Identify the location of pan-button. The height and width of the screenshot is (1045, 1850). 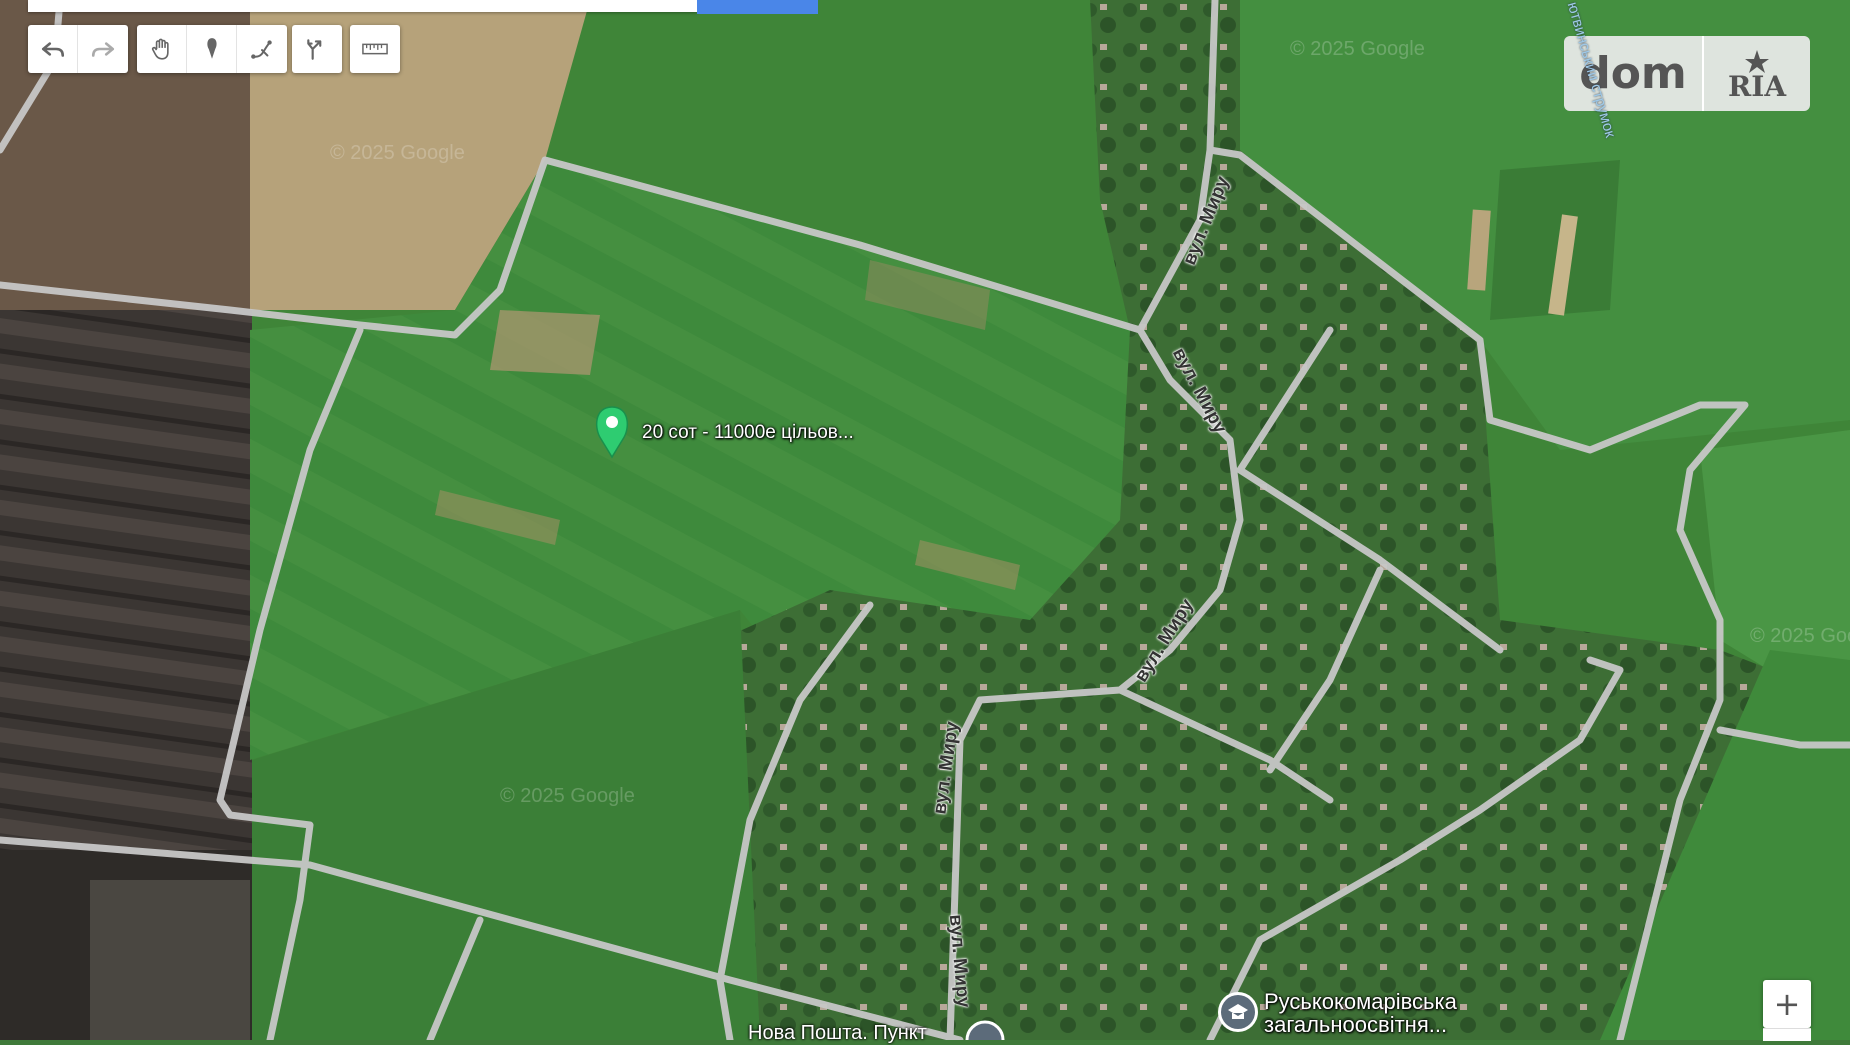
(162, 49).